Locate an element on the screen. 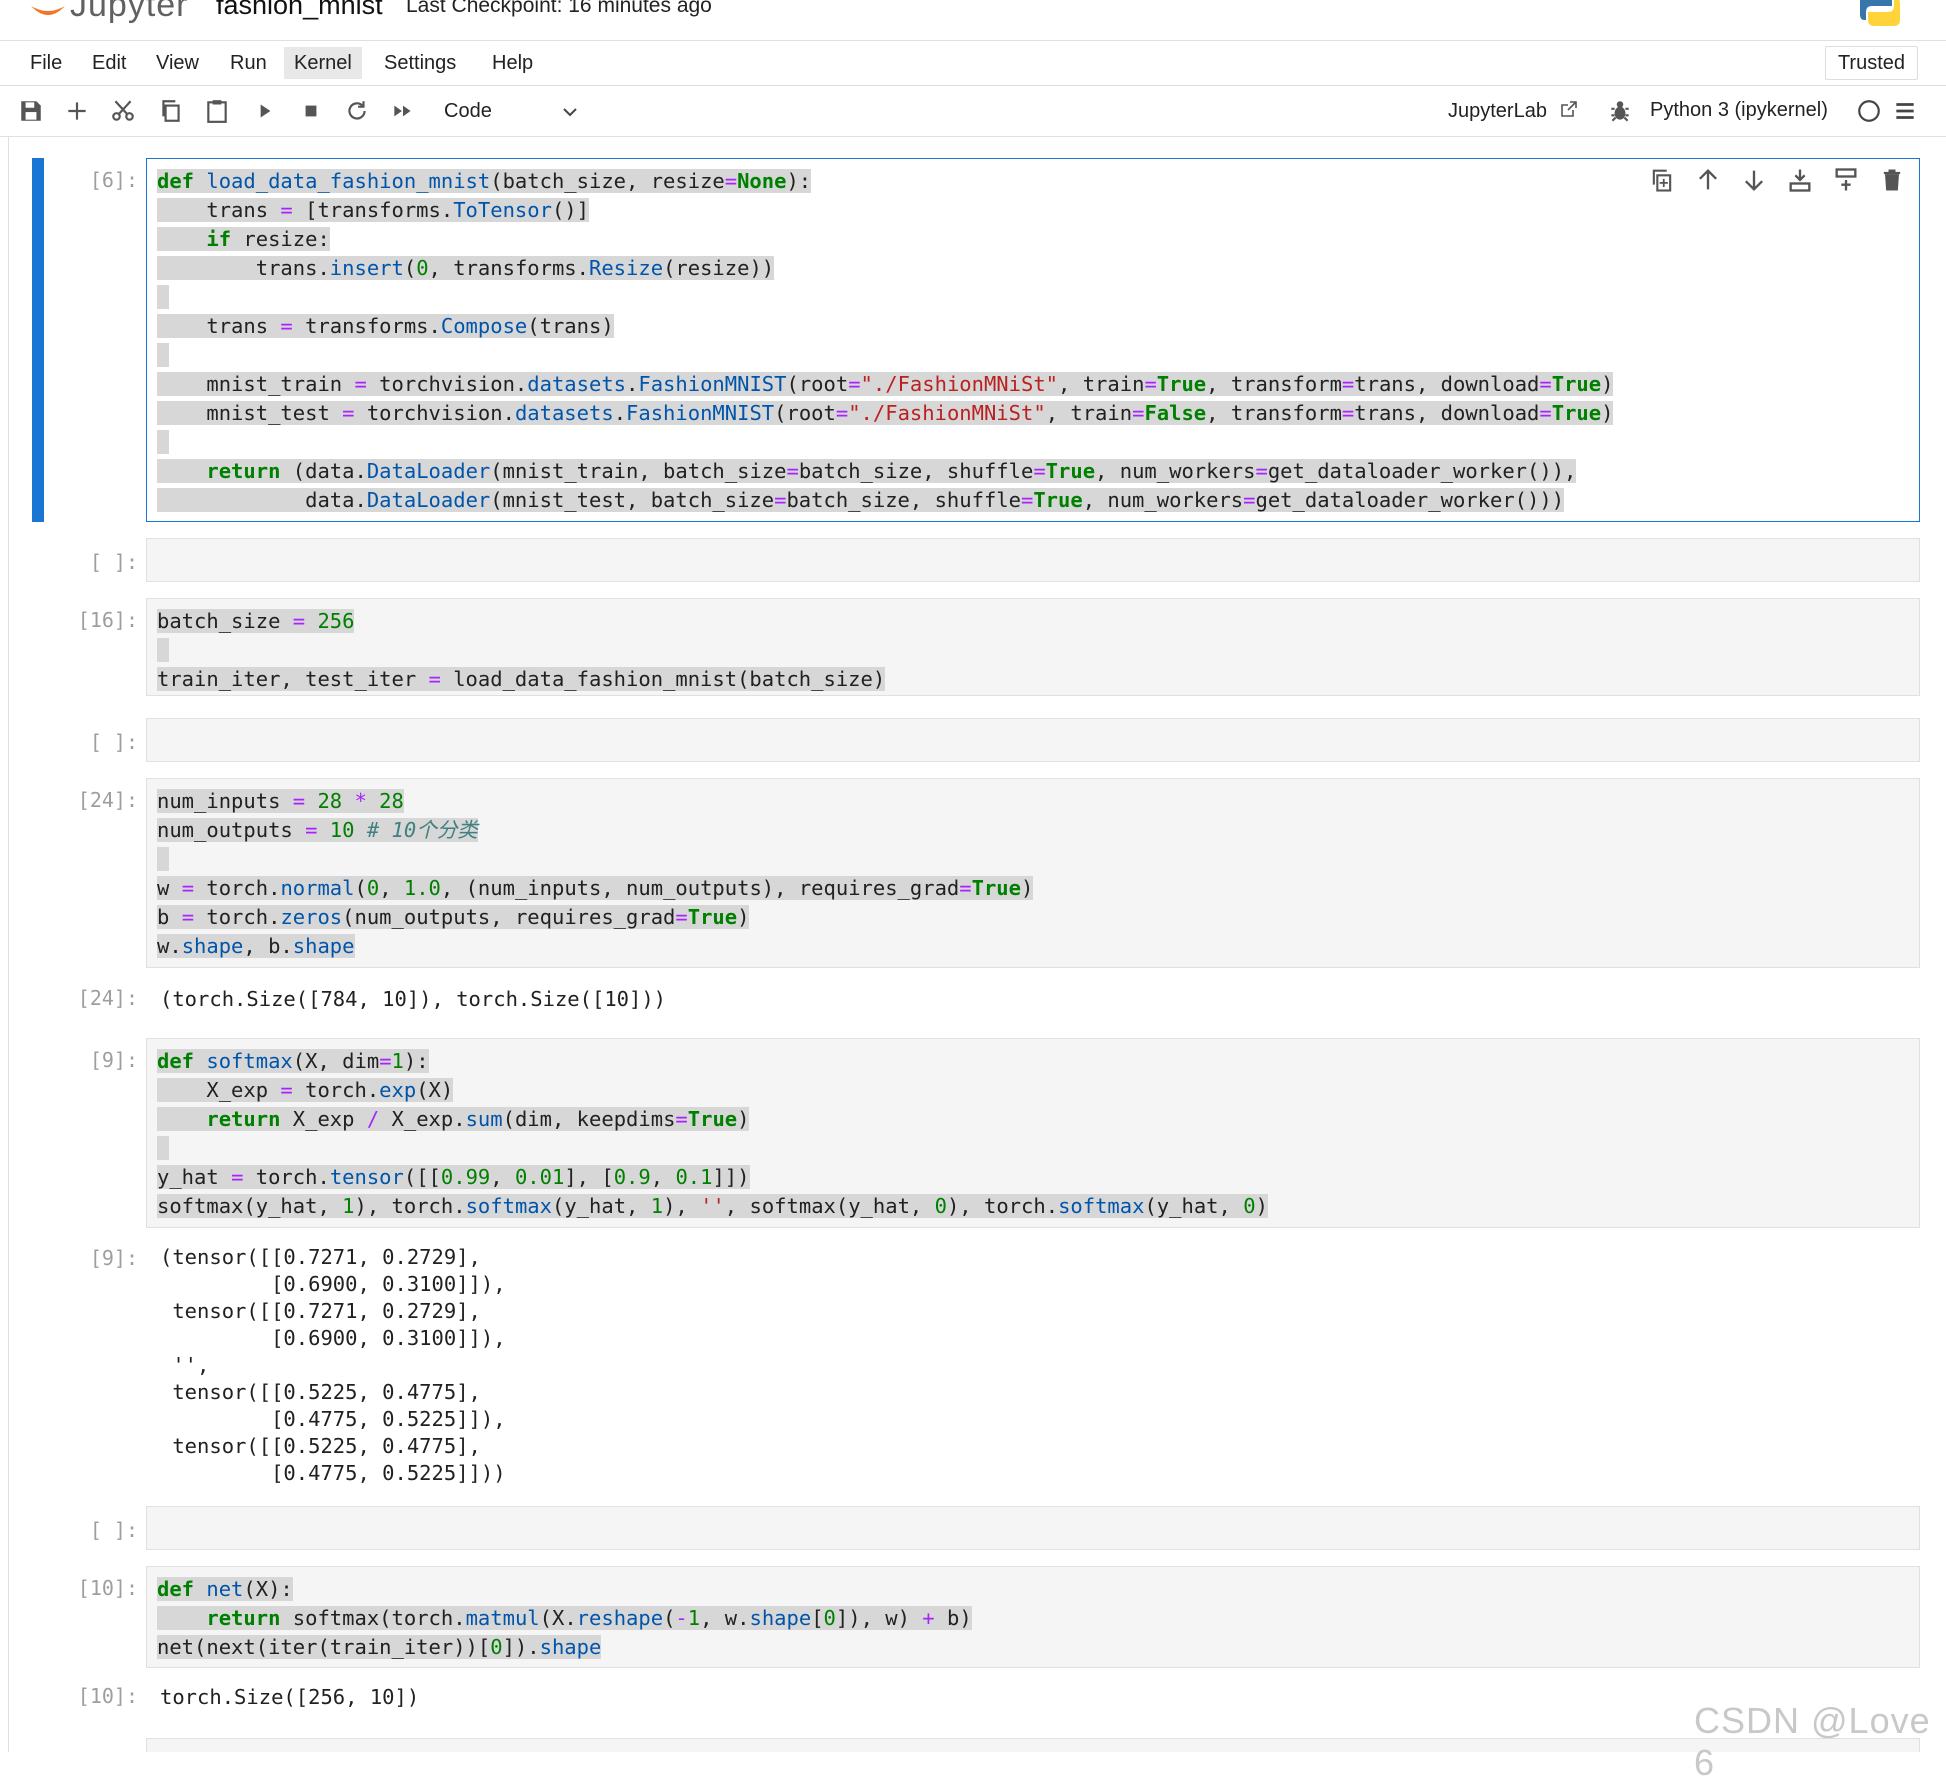 The width and height of the screenshot is (1946, 1784). code-line: trans = [transforms.ToTensor()] is located at coordinates (373, 210).